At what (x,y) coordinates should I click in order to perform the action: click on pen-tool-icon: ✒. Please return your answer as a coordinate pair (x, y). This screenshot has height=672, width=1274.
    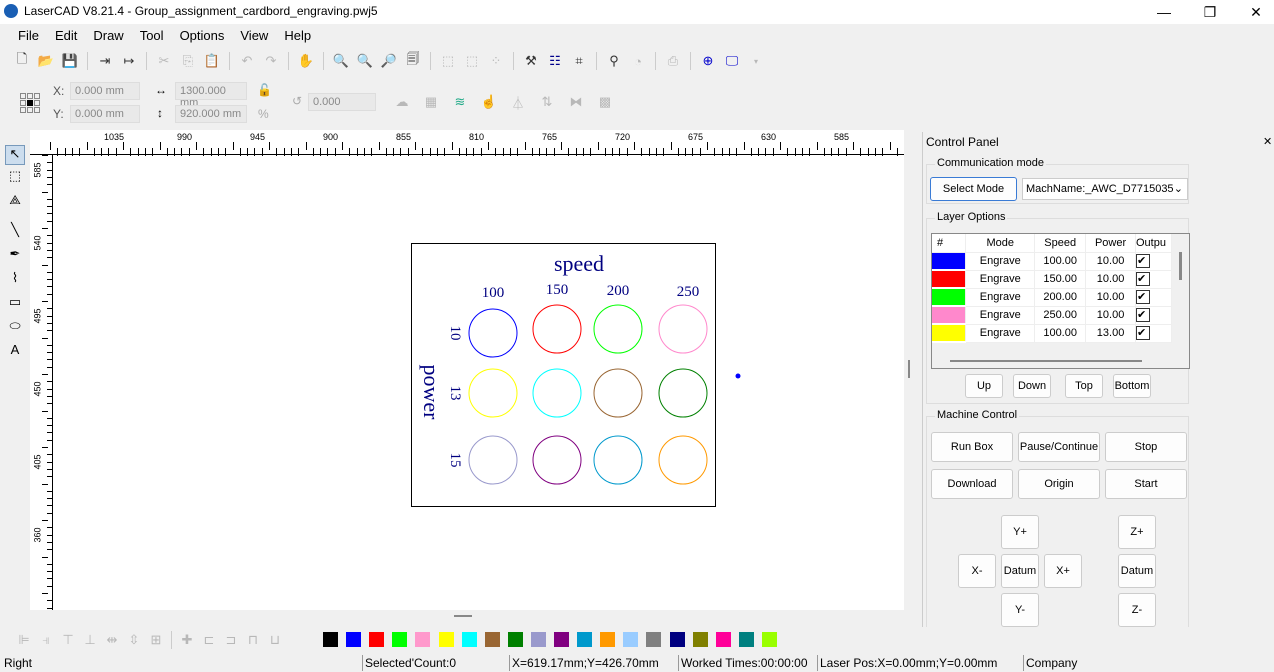
    Looking at the image, I should click on (15, 256).